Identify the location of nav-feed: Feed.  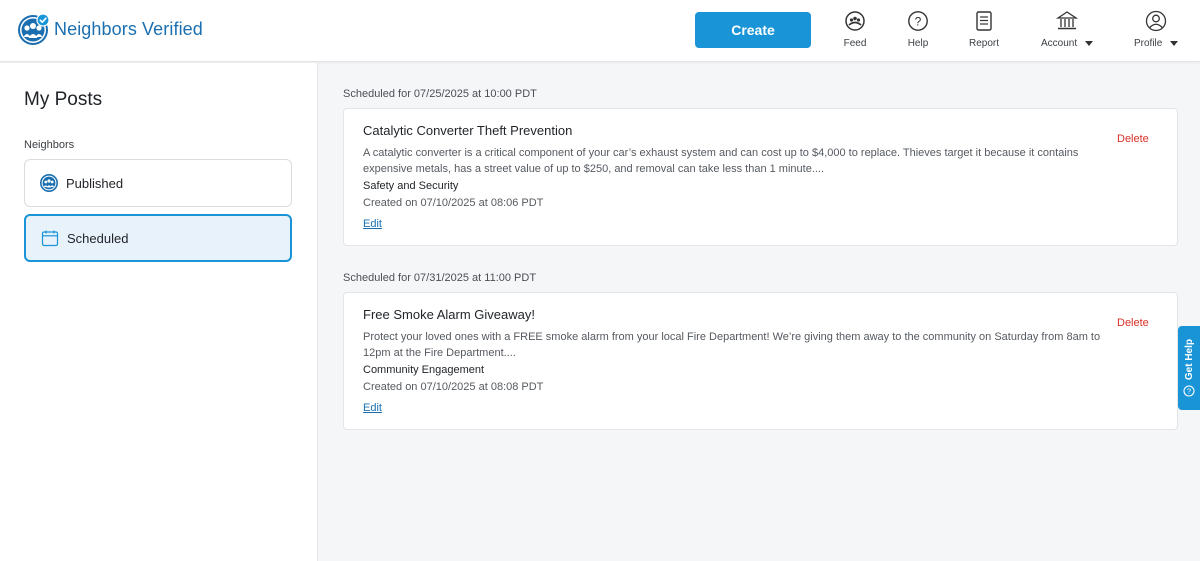
(855, 30).